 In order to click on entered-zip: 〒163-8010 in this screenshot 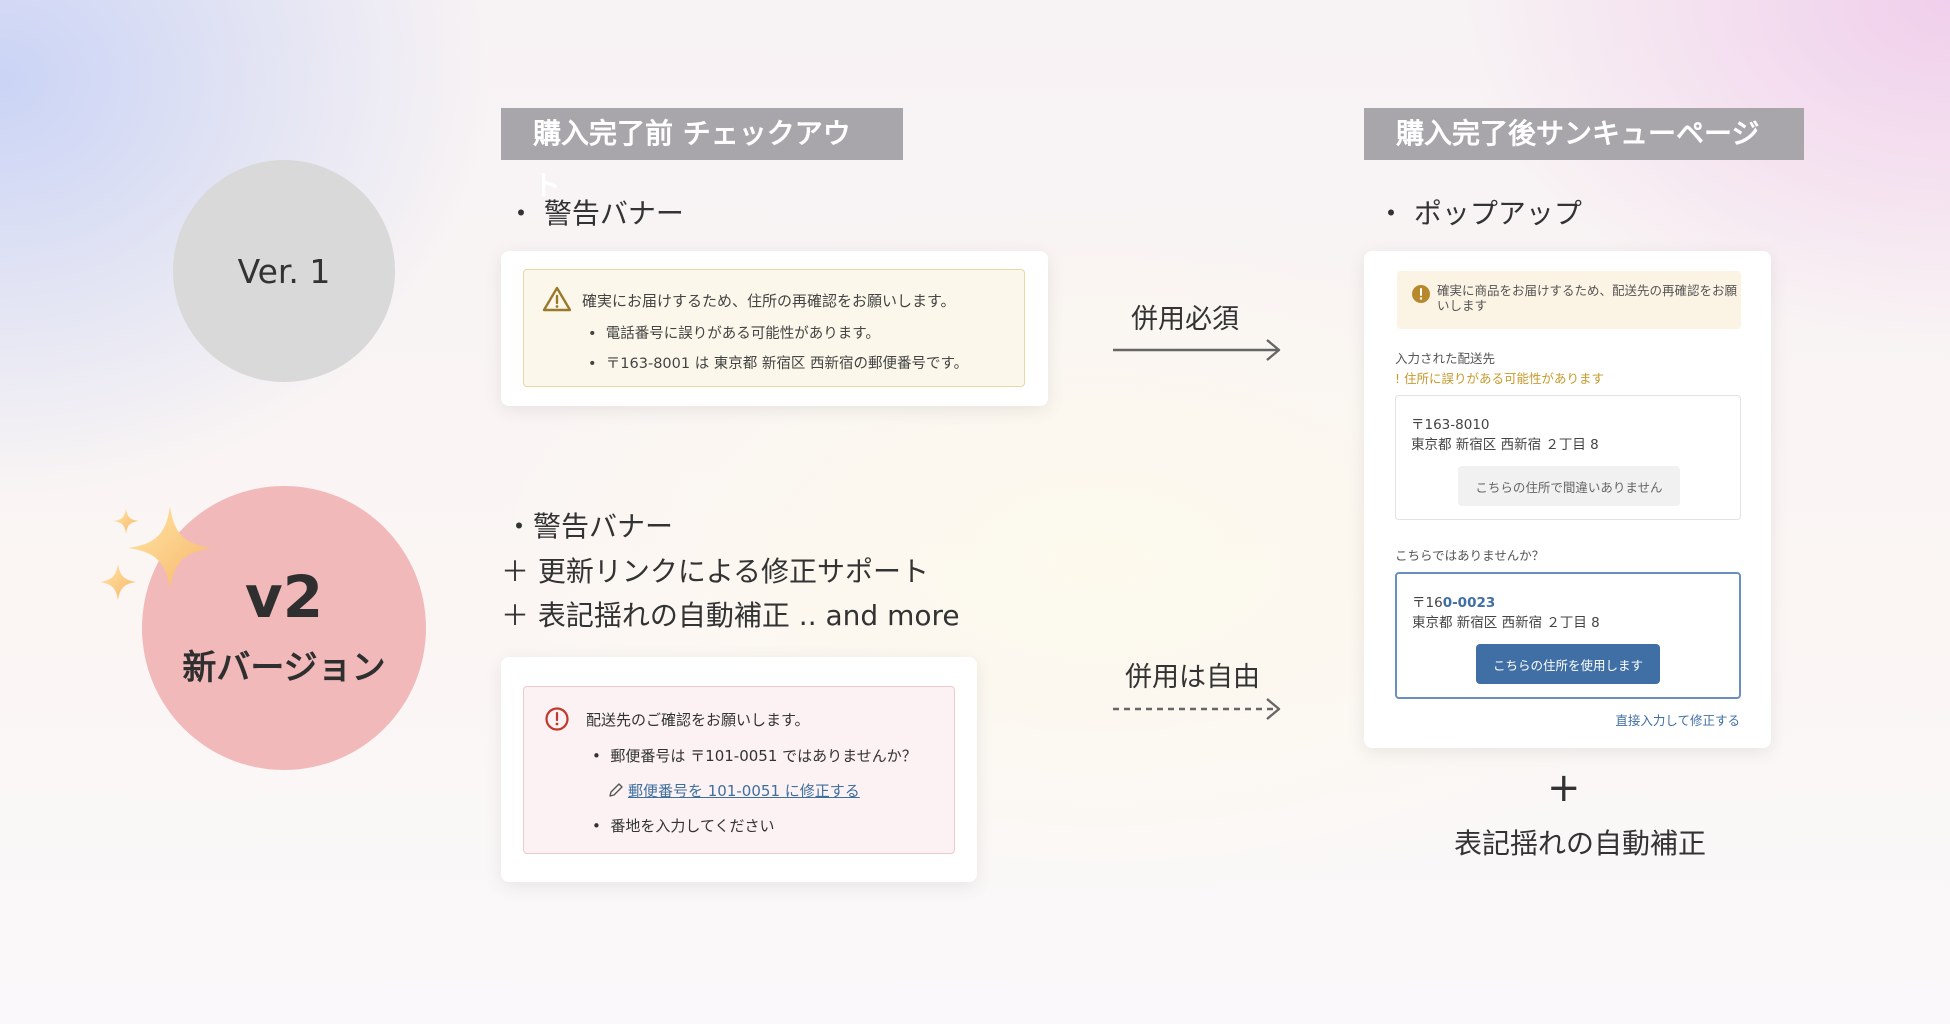, I will do `click(1450, 425)`.